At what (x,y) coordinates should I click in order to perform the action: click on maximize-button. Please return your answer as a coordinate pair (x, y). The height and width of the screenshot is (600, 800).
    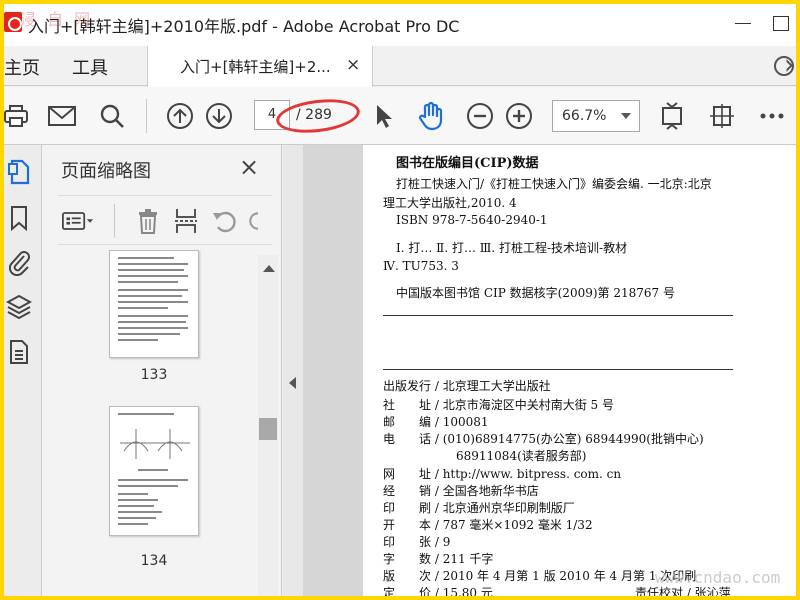
    Looking at the image, I should click on (780, 23).